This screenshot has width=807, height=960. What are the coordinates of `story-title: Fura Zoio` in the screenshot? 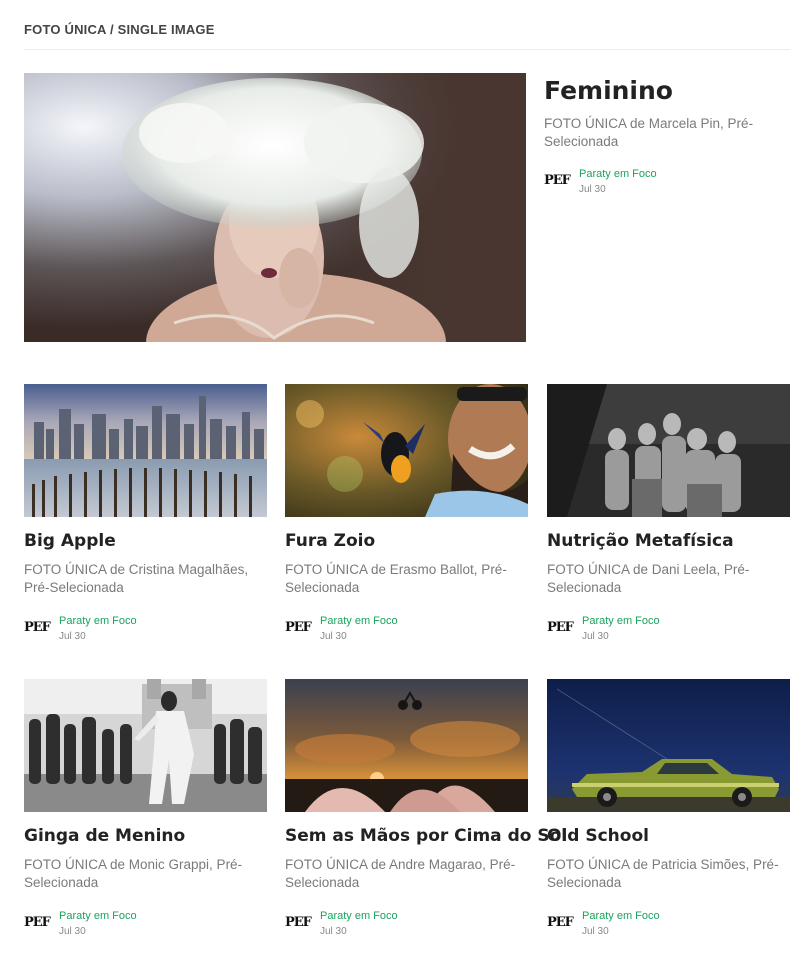 It's located at (330, 541).